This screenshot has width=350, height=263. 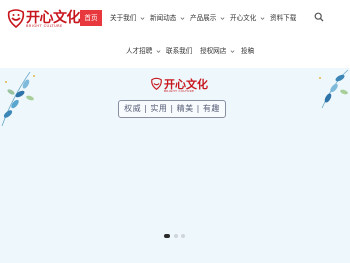 What do you see at coordinates (213, 51) in the screenshot?
I see `nav-stores-label: 授权网店` at bounding box center [213, 51].